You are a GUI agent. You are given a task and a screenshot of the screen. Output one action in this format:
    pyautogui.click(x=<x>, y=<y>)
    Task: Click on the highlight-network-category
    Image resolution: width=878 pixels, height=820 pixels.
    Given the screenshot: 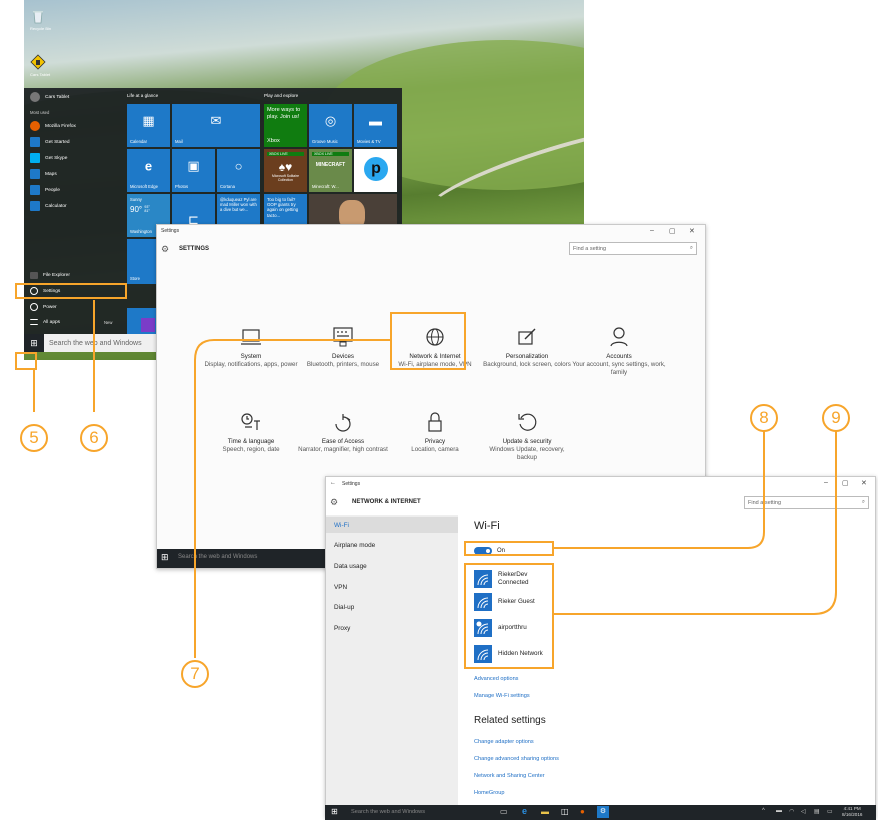 What is the action you would take?
    pyautogui.click(x=428, y=341)
    